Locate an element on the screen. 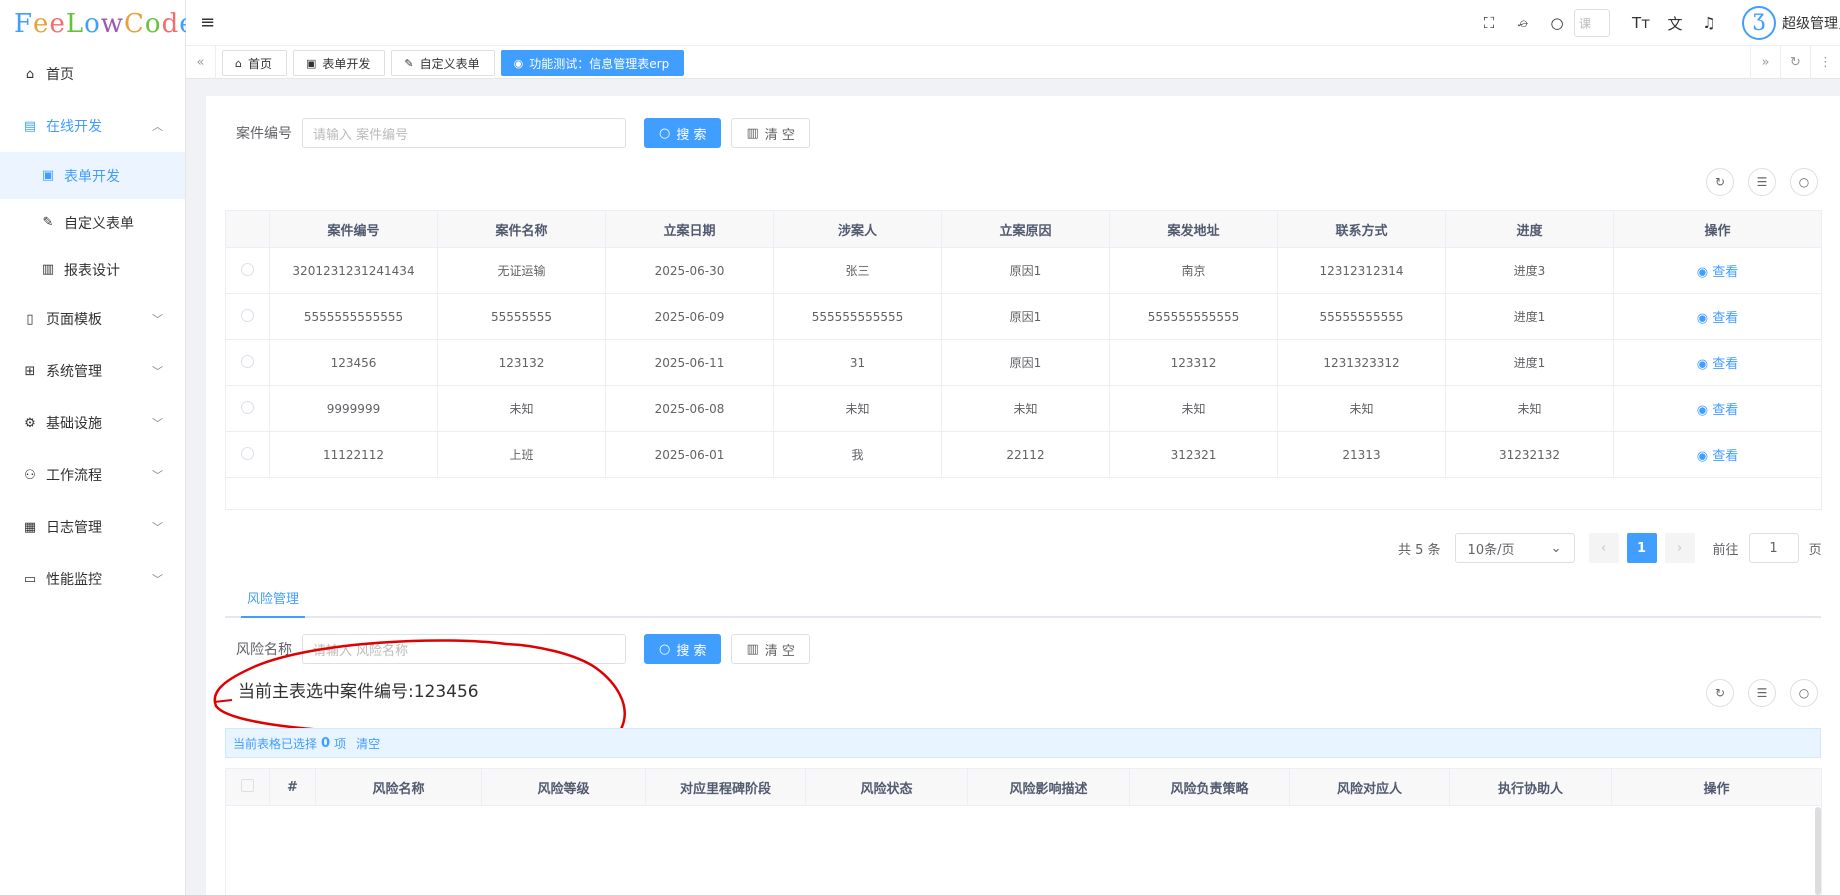 The height and width of the screenshot is (895, 1840). tabs-scroll-right-icon: » is located at coordinates (1765, 62).